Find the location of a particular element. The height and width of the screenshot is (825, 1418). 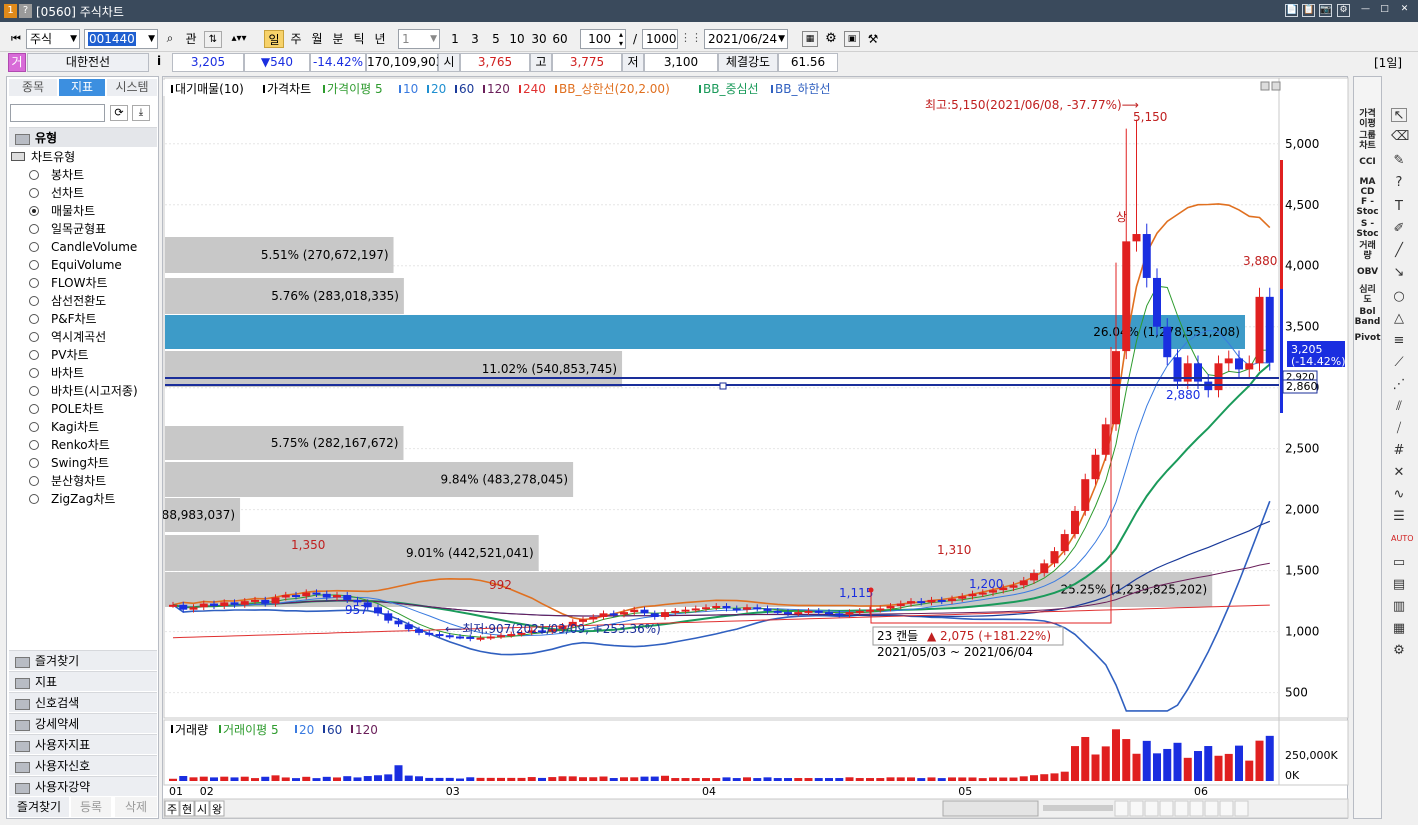

code-input: 001440 ▼ is located at coordinates (121, 39).